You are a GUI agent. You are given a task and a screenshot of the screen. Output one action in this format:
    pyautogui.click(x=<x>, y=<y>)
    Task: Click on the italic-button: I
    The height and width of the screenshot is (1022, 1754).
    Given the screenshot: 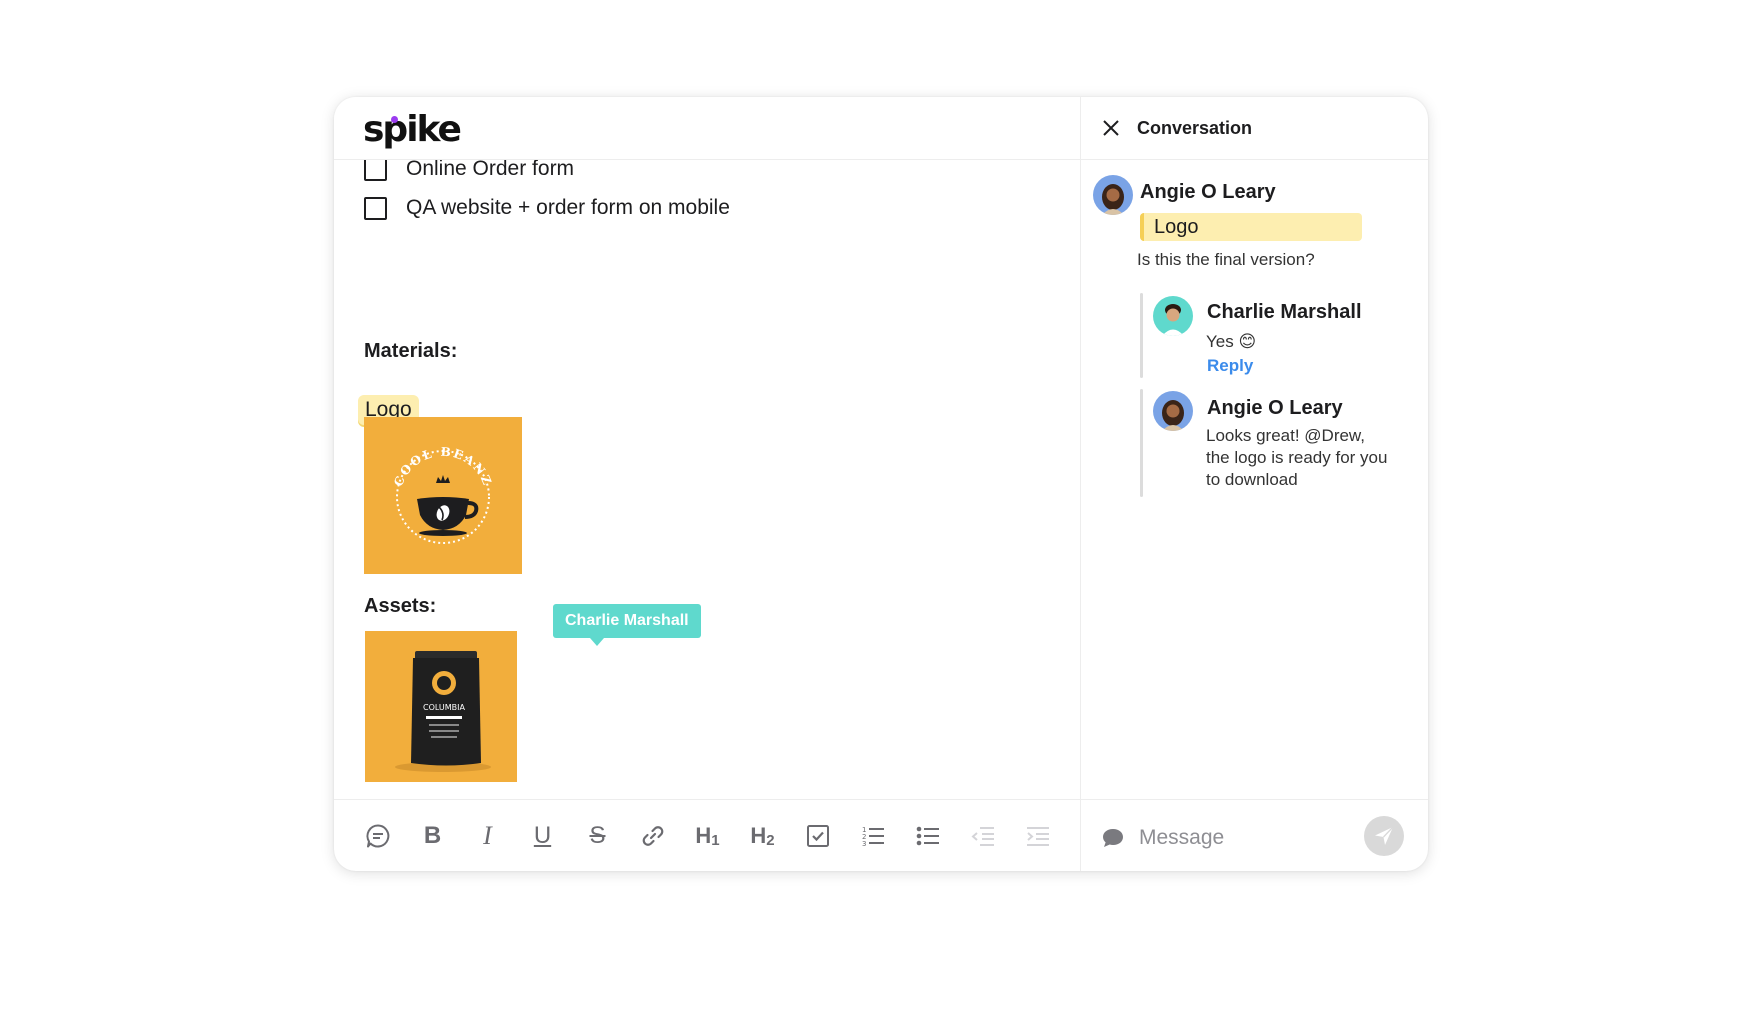 What is the action you would take?
    pyautogui.click(x=487, y=836)
    